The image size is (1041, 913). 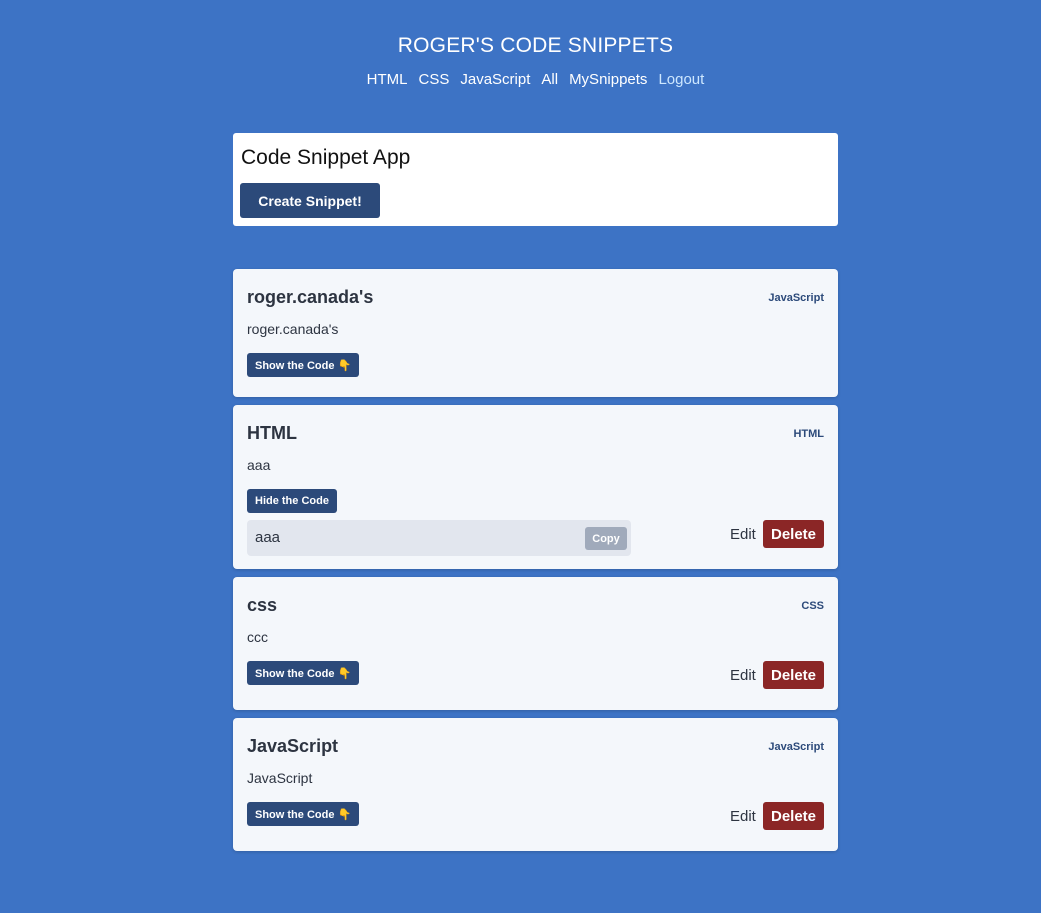 I want to click on app-title: Code Snippet App, so click(x=326, y=157).